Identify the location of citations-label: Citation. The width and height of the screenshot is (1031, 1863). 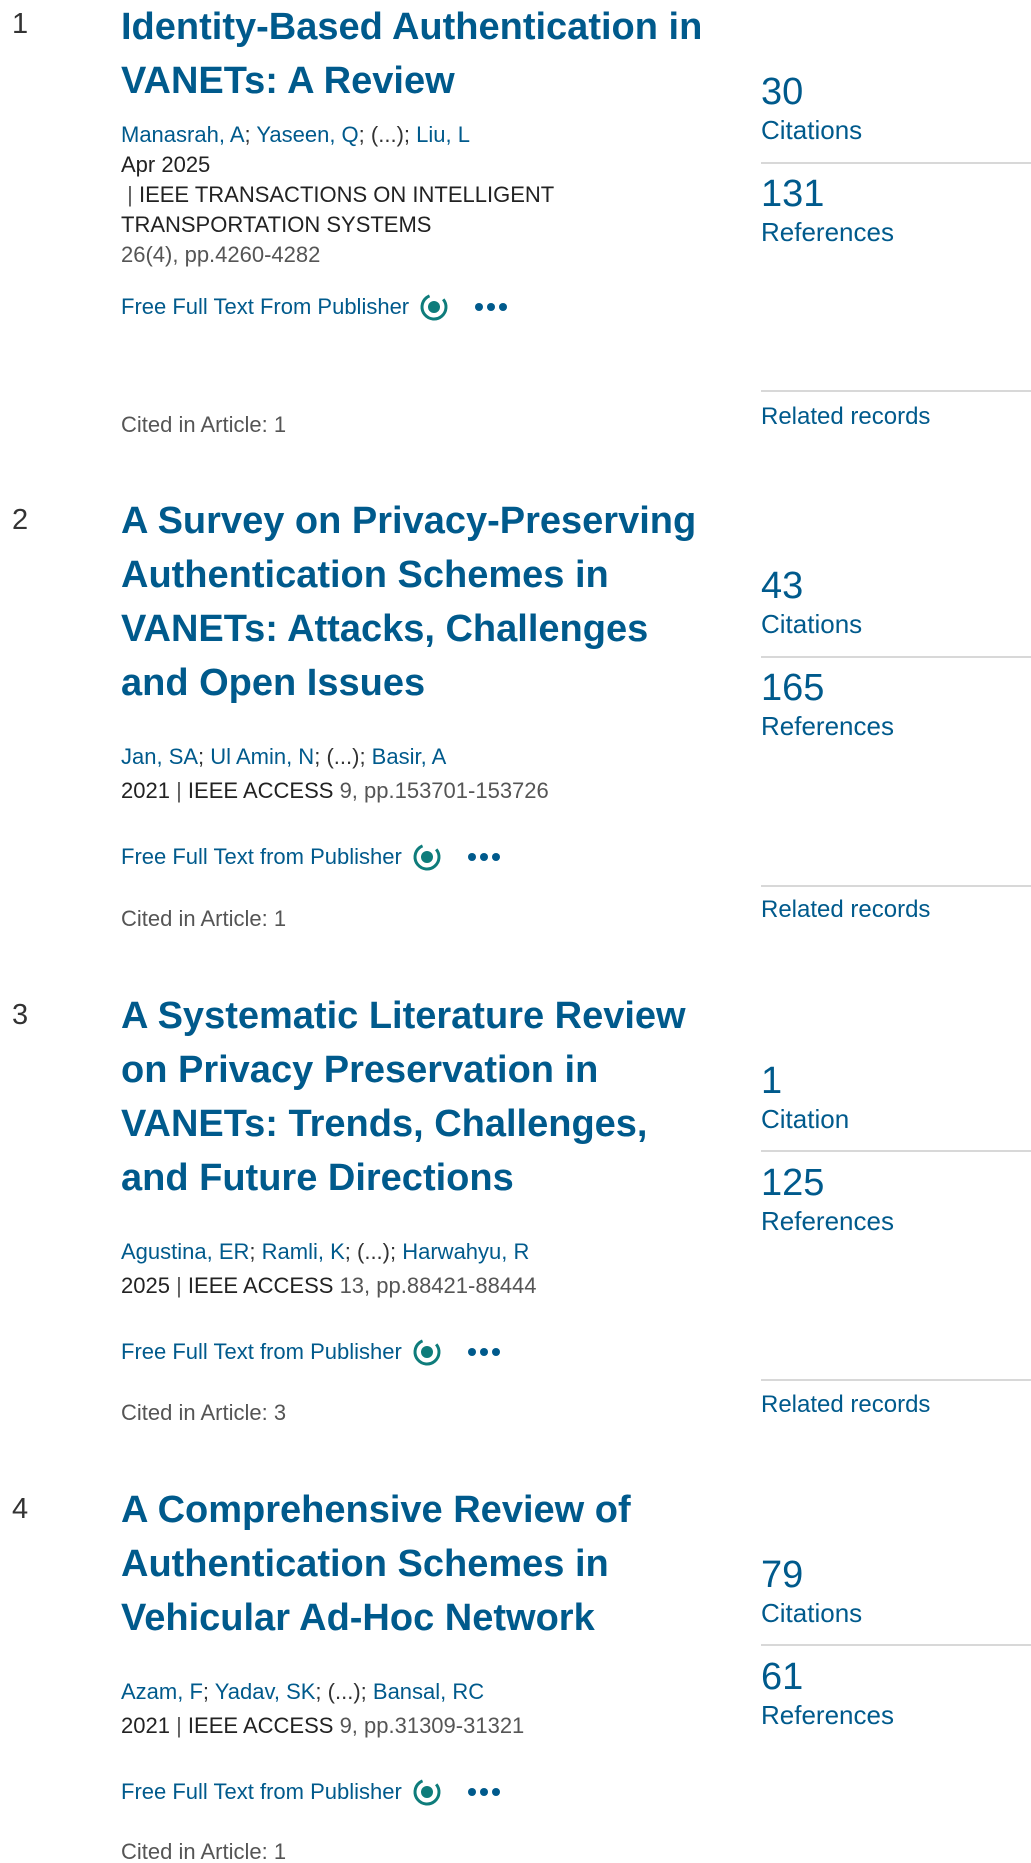
(896, 1119).